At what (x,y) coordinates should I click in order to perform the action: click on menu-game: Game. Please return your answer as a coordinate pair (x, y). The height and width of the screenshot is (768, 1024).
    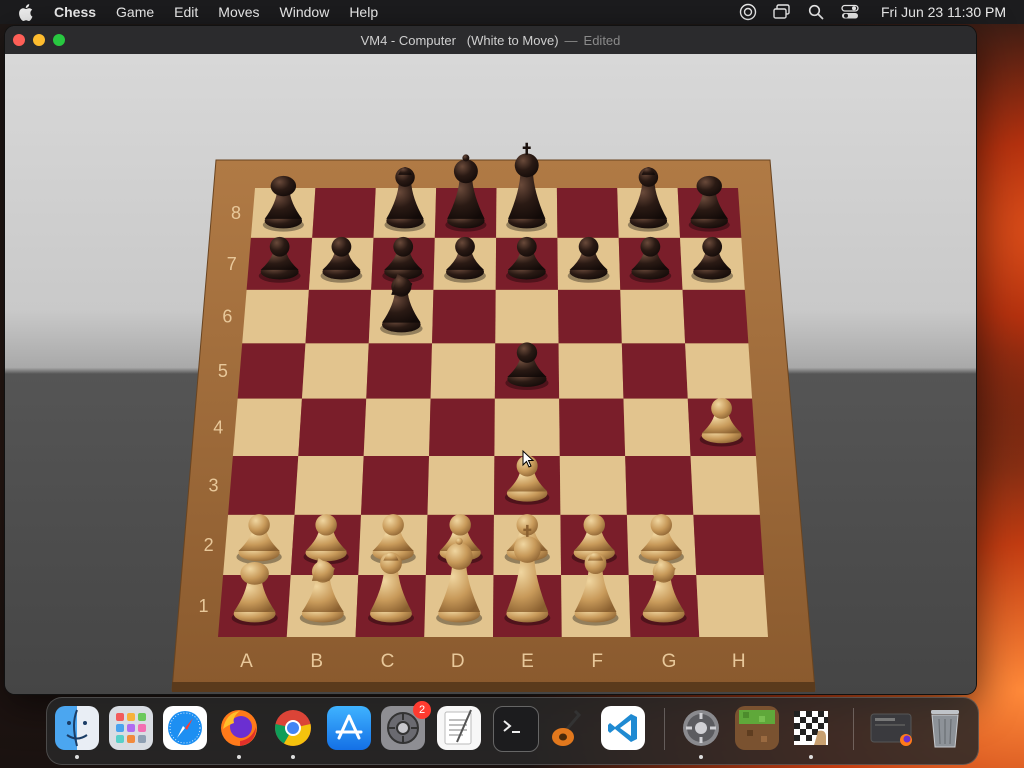
    Looking at the image, I should click on (135, 12).